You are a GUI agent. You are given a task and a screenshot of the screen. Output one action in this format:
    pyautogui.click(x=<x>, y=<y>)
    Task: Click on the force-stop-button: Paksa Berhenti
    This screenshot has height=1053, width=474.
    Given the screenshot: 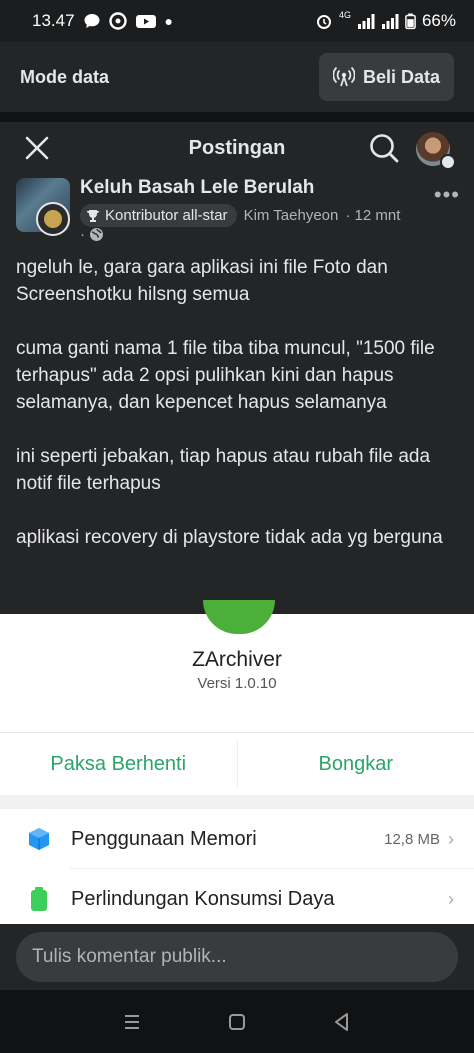 What is the action you would take?
    pyautogui.click(x=118, y=763)
    